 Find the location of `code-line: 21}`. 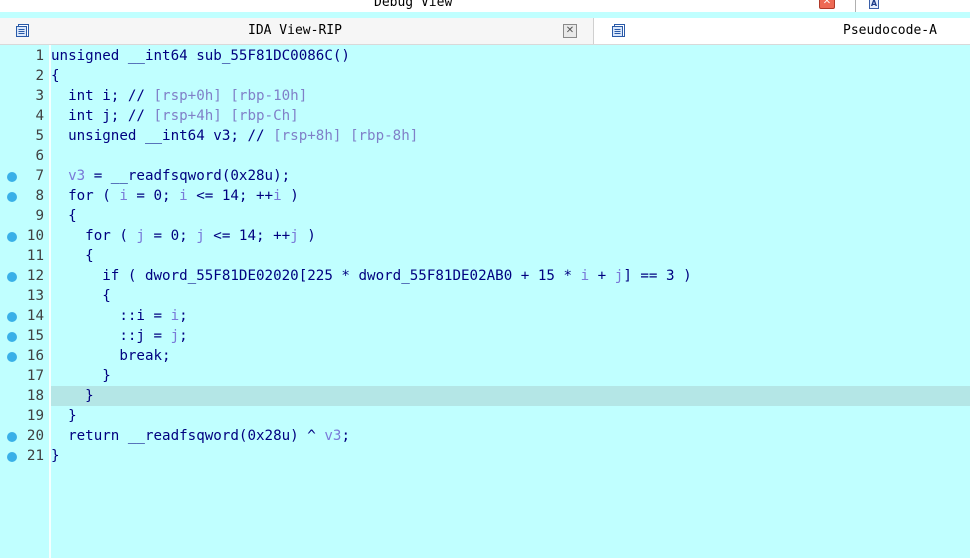

code-line: 21} is located at coordinates (485, 456).